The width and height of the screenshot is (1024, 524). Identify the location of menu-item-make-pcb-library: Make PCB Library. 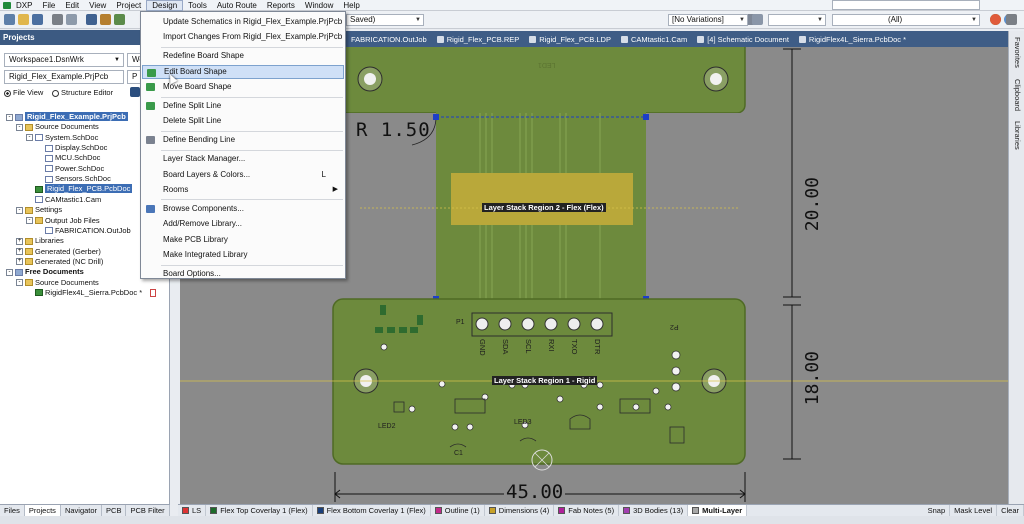
(243, 240).